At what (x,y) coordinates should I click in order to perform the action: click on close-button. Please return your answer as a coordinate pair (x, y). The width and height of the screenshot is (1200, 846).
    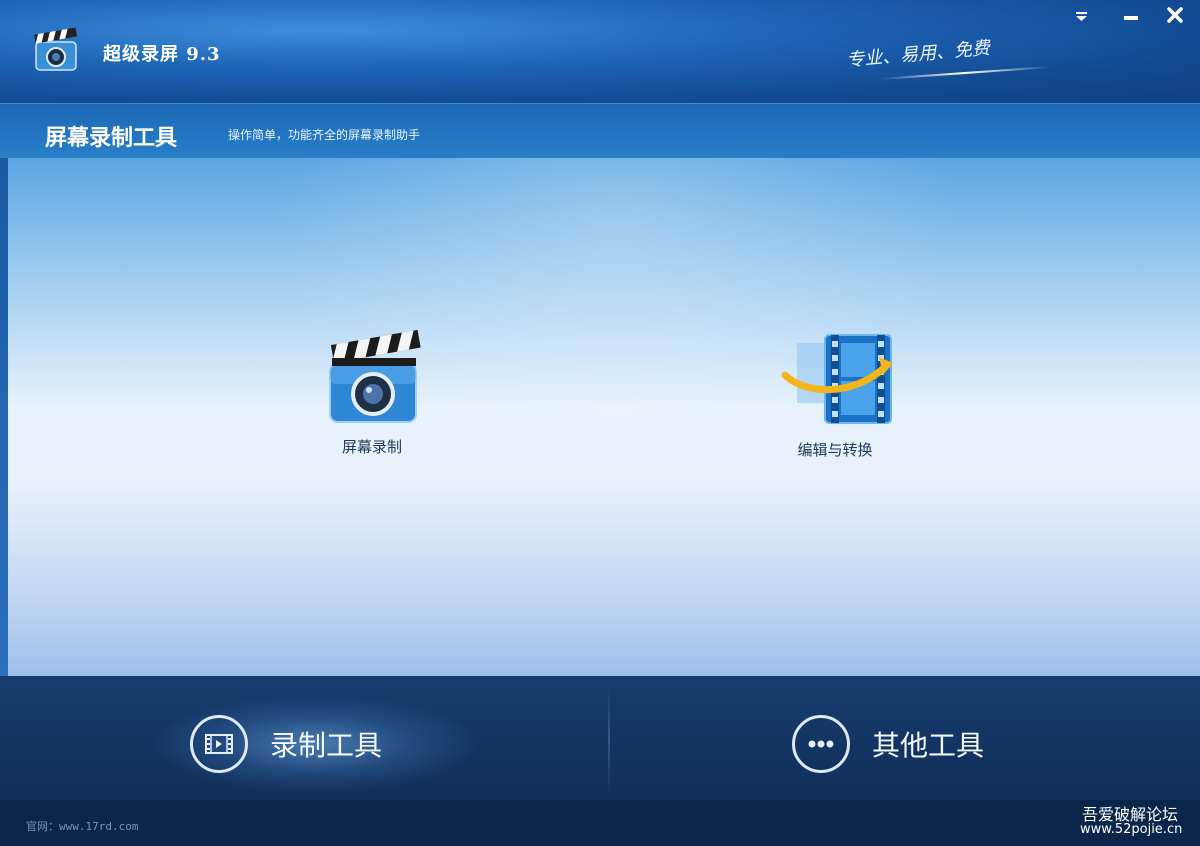
    Looking at the image, I should click on (1175, 16).